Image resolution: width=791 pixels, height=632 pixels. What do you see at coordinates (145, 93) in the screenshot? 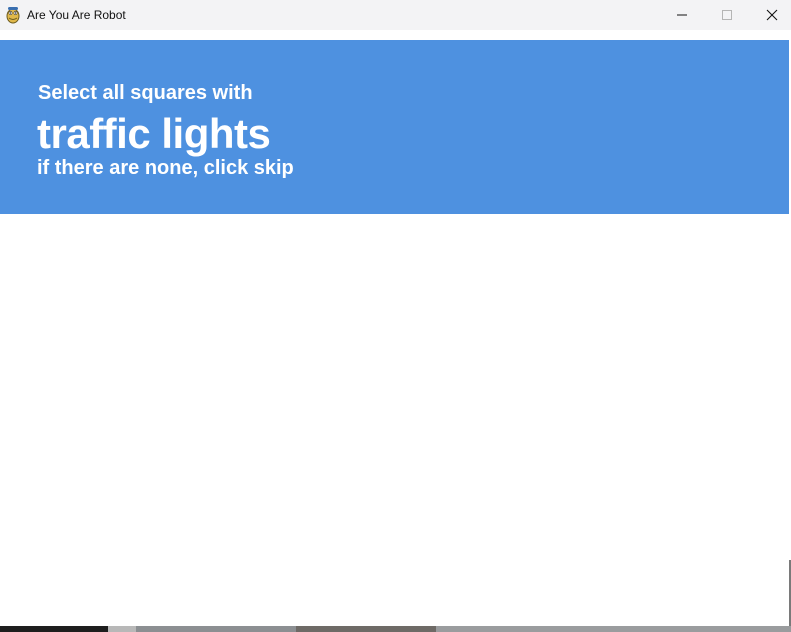
I see `challenge-prompt: Select all squares with` at bounding box center [145, 93].